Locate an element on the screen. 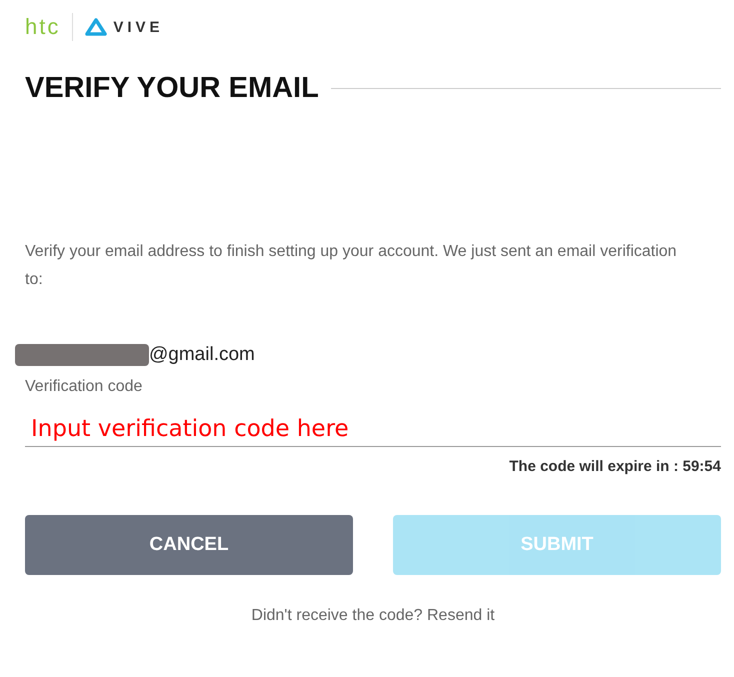 The height and width of the screenshot is (677, 734). page-title: VERIFY YOUR EMAIL is located at coordinates (172, 88).